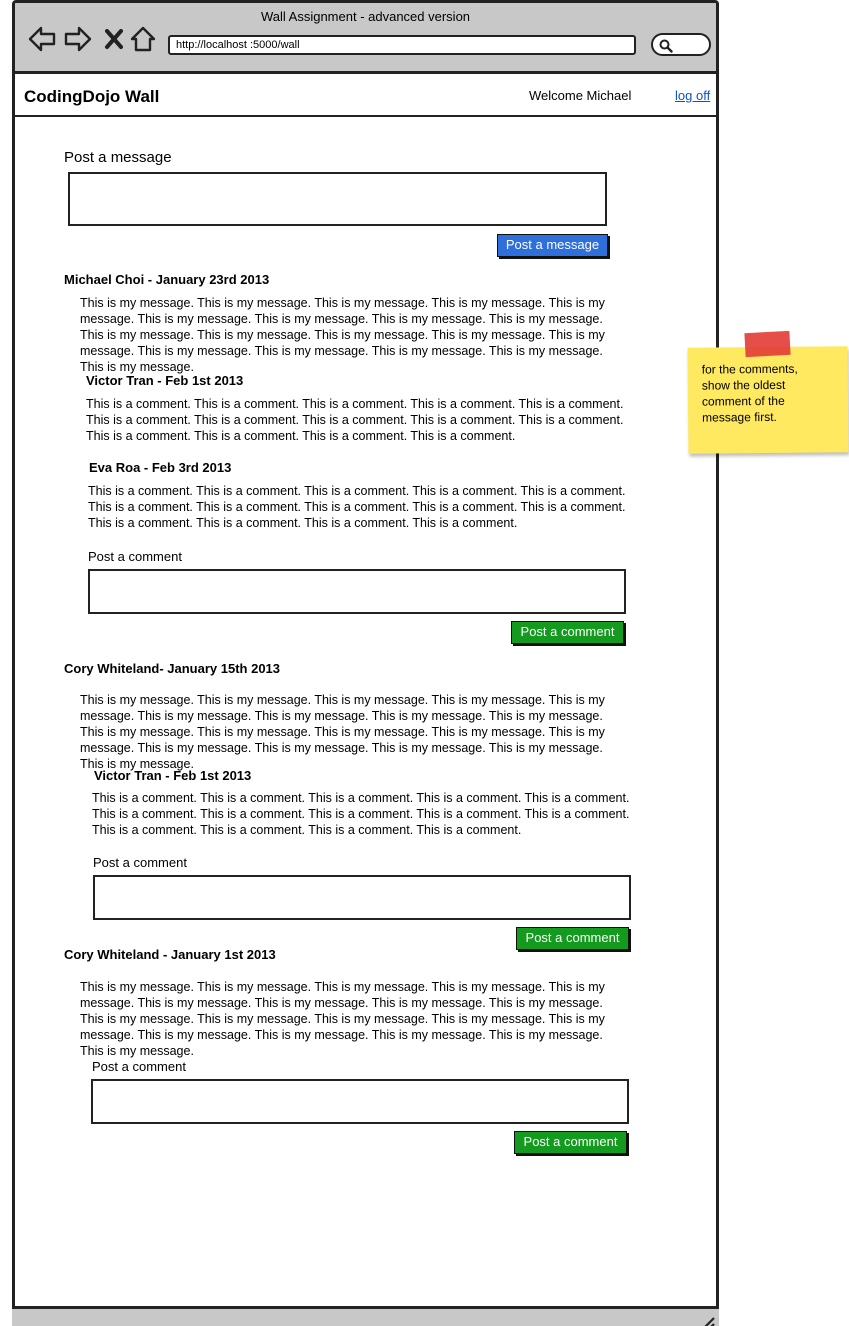 The width and height of the screenshot is (849, 1326). What do you see at coordinates (337, 199) in the screenshot?
I see `message-textarea` at bounding box center [337, 199].